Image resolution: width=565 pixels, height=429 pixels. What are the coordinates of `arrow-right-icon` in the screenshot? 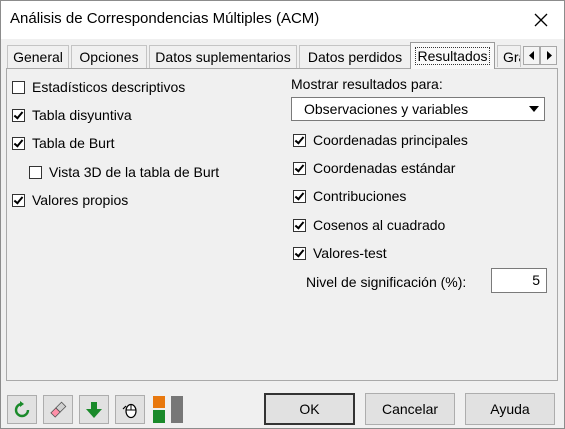 It's located at (549, 55).